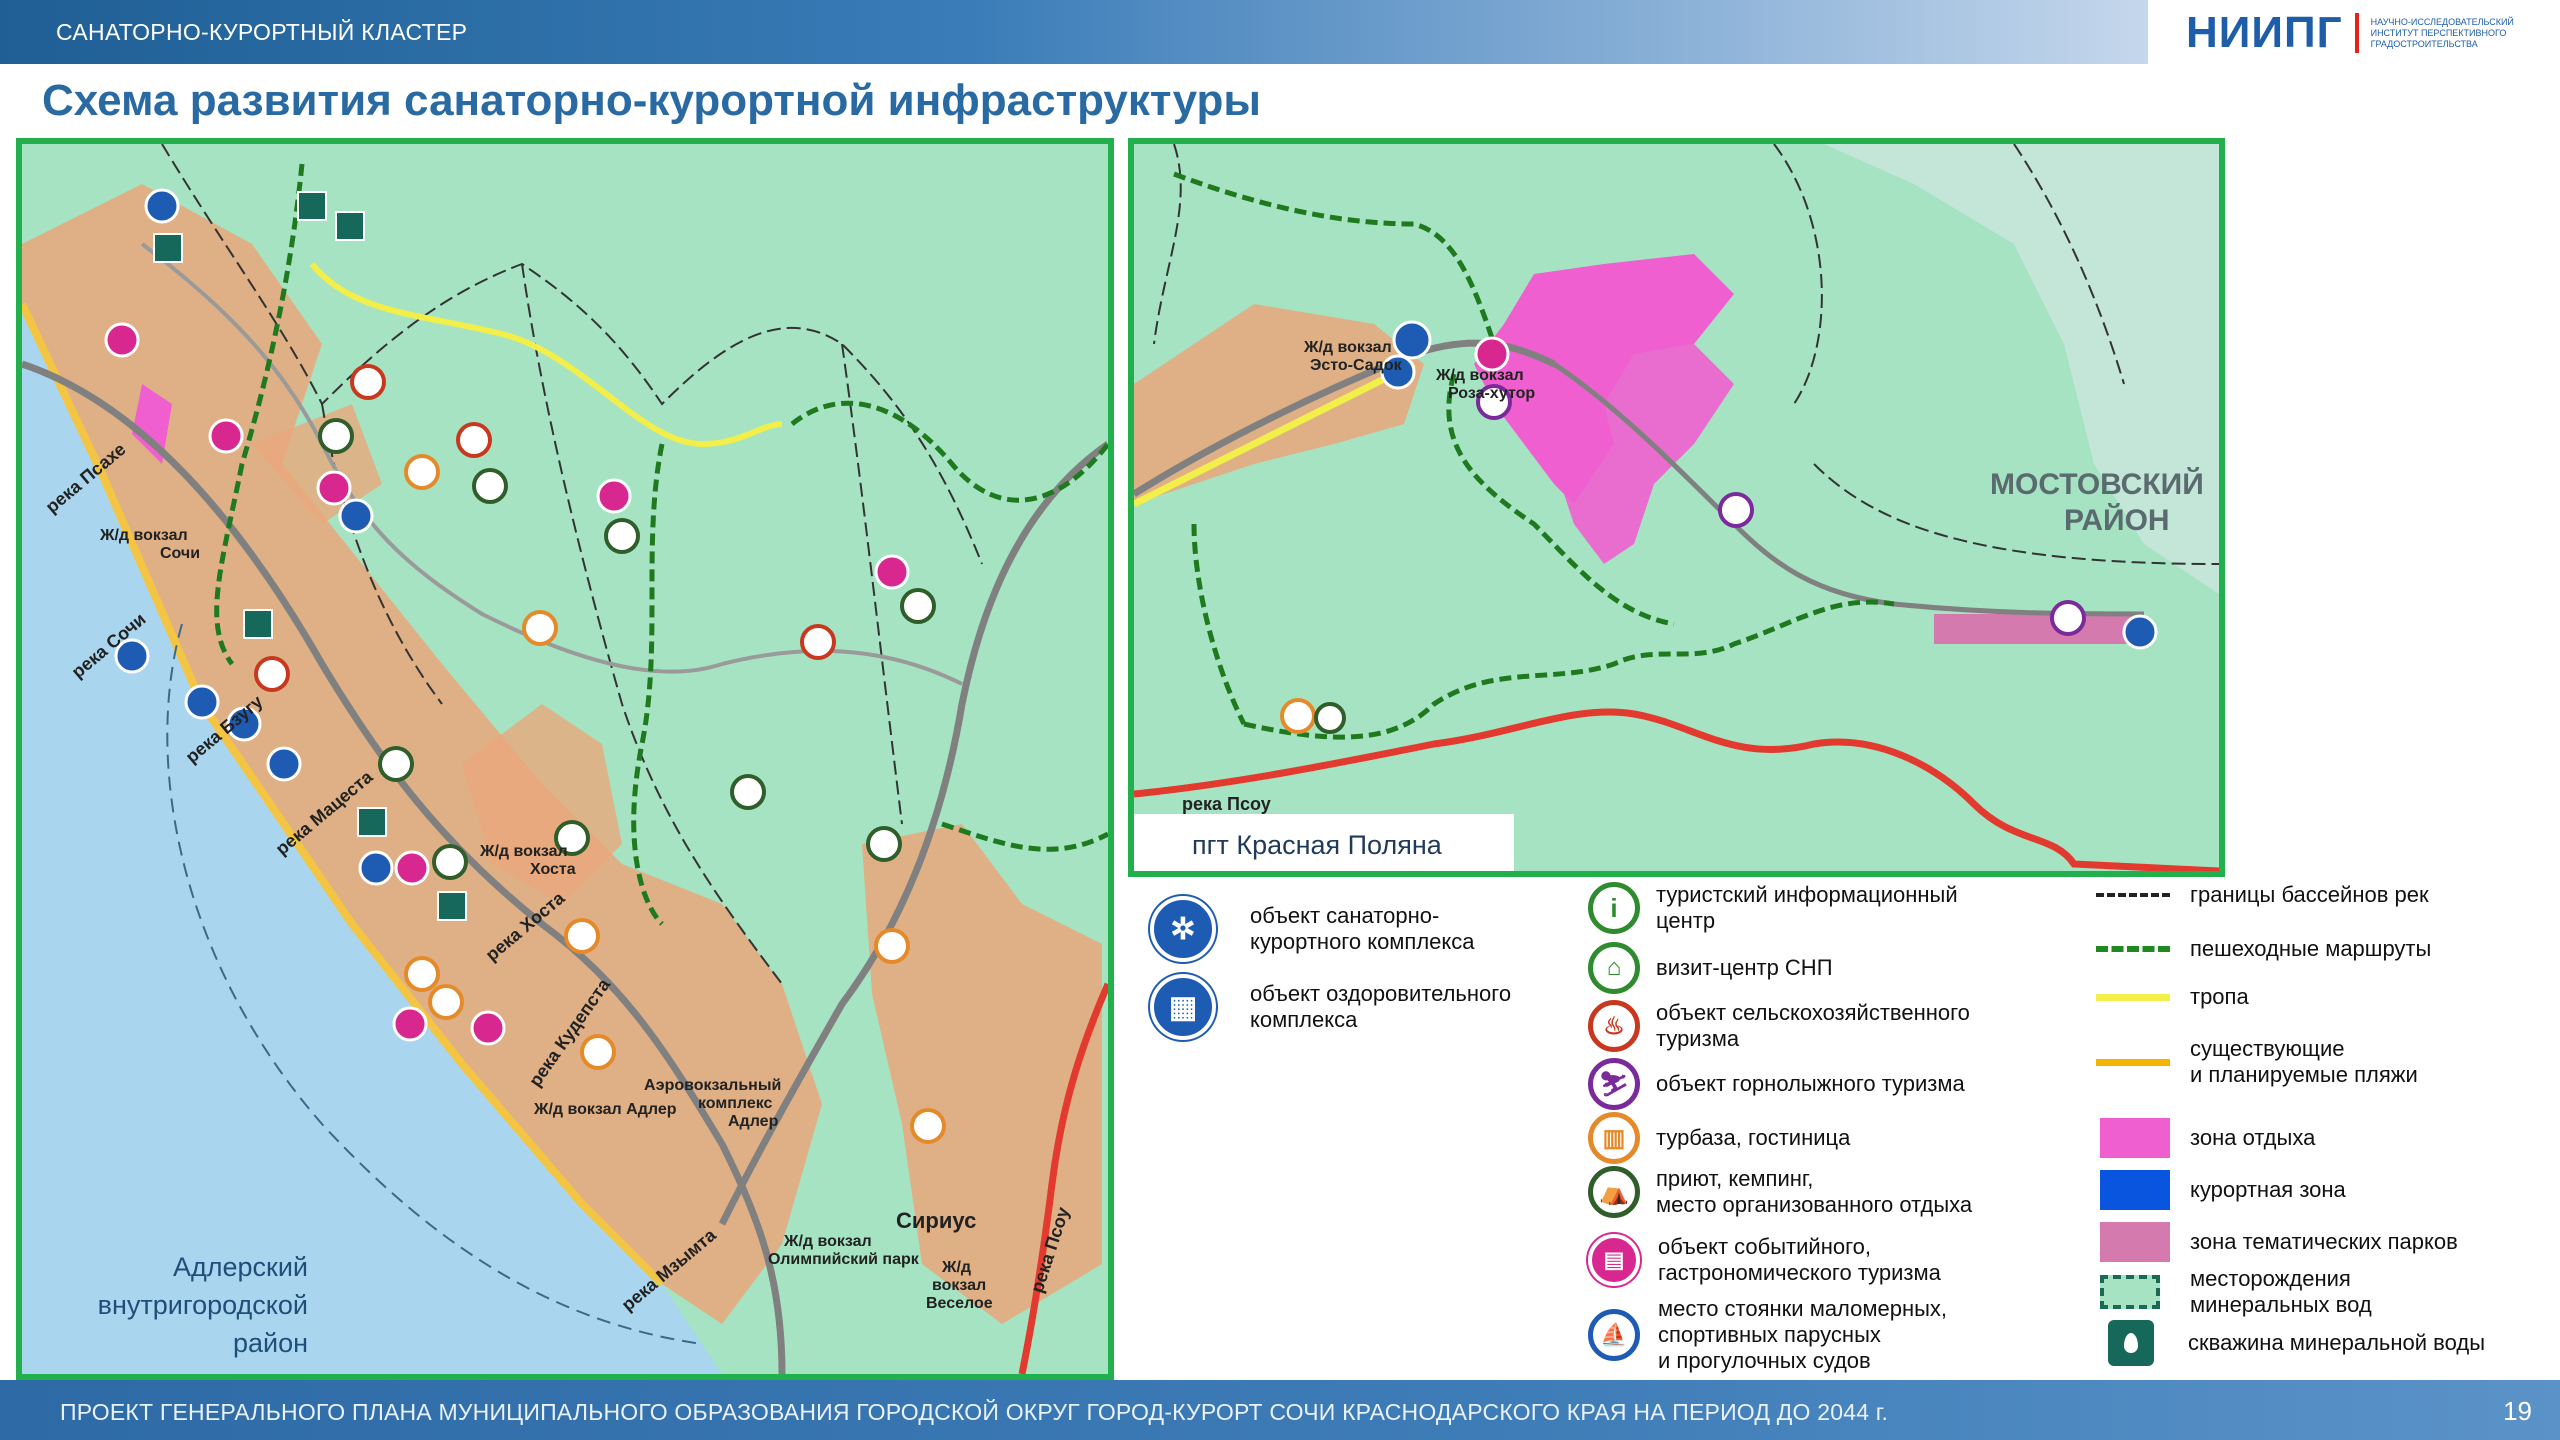  I want to click on legend-label: объект горнолыжного туризма, so click(1810, 1083).